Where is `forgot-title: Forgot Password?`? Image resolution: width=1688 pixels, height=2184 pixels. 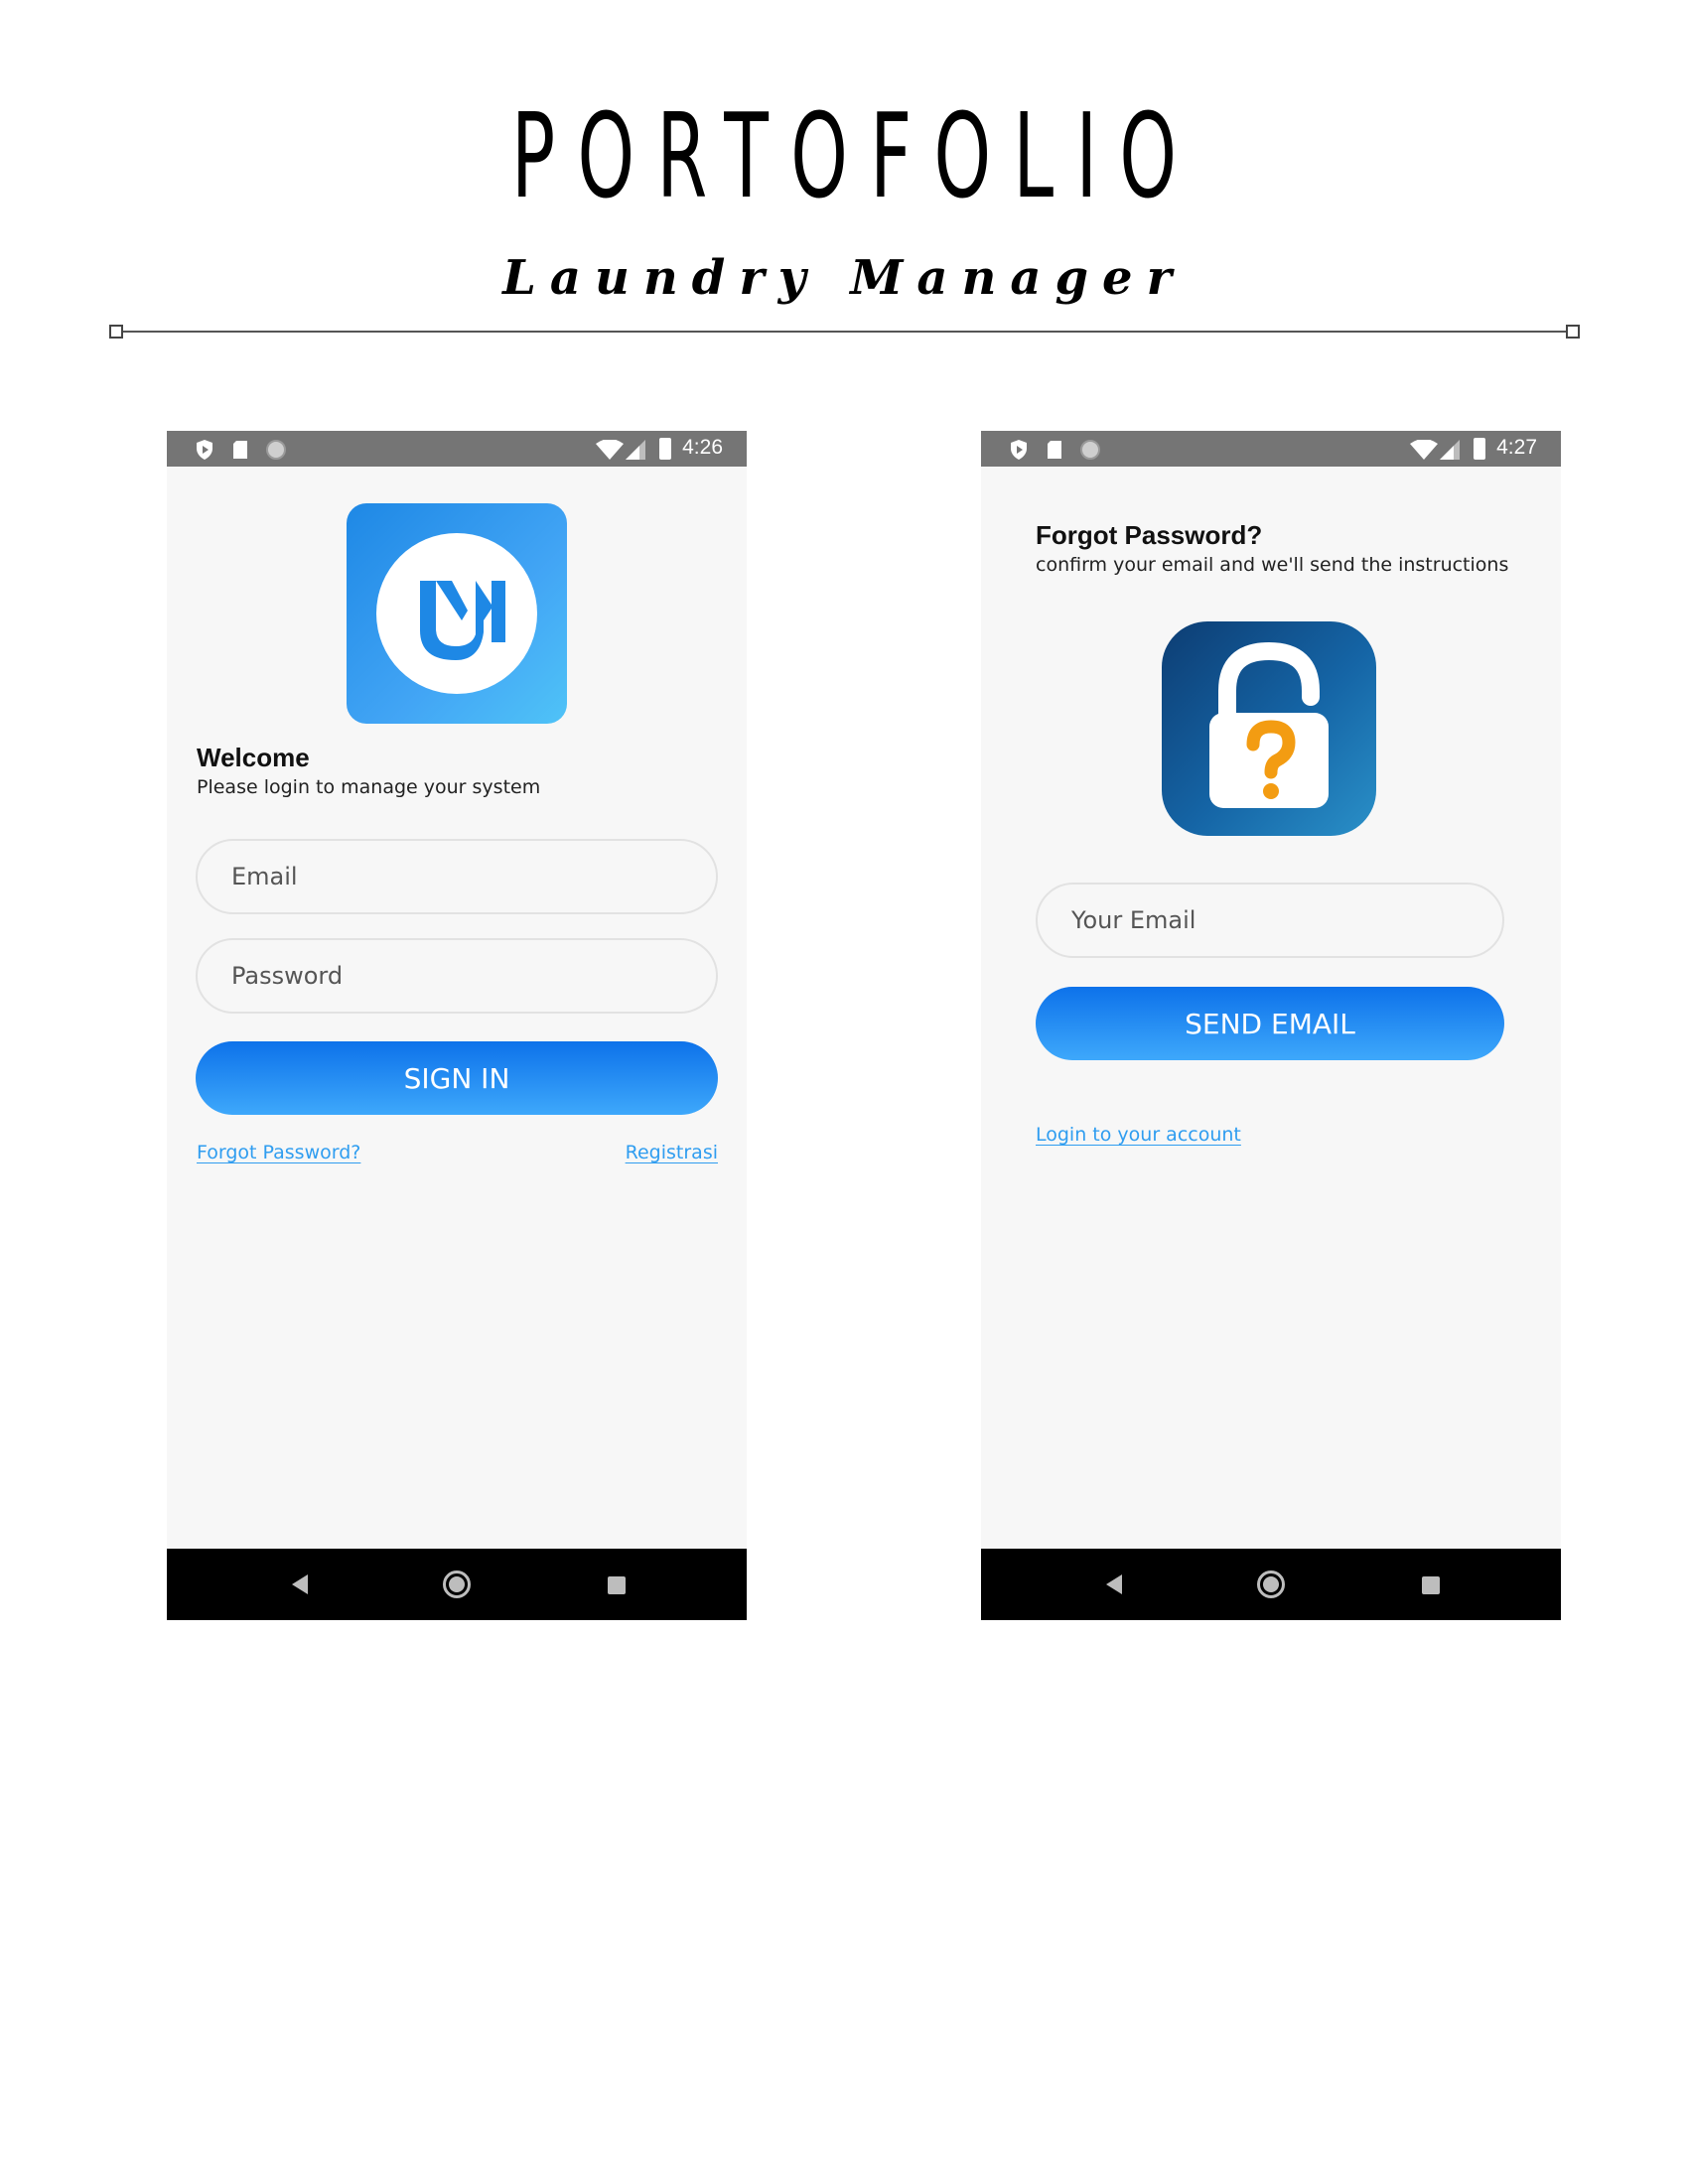
forgot-title: Forgot Password? is located at coordinates (1149, 535).